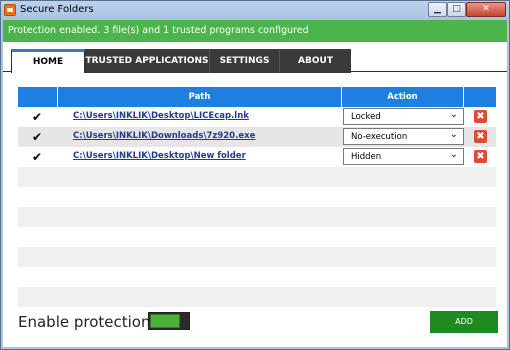 The image size is (510, 350). I want to click on enable-protection-label: Enable protection:, so click(87, 322).